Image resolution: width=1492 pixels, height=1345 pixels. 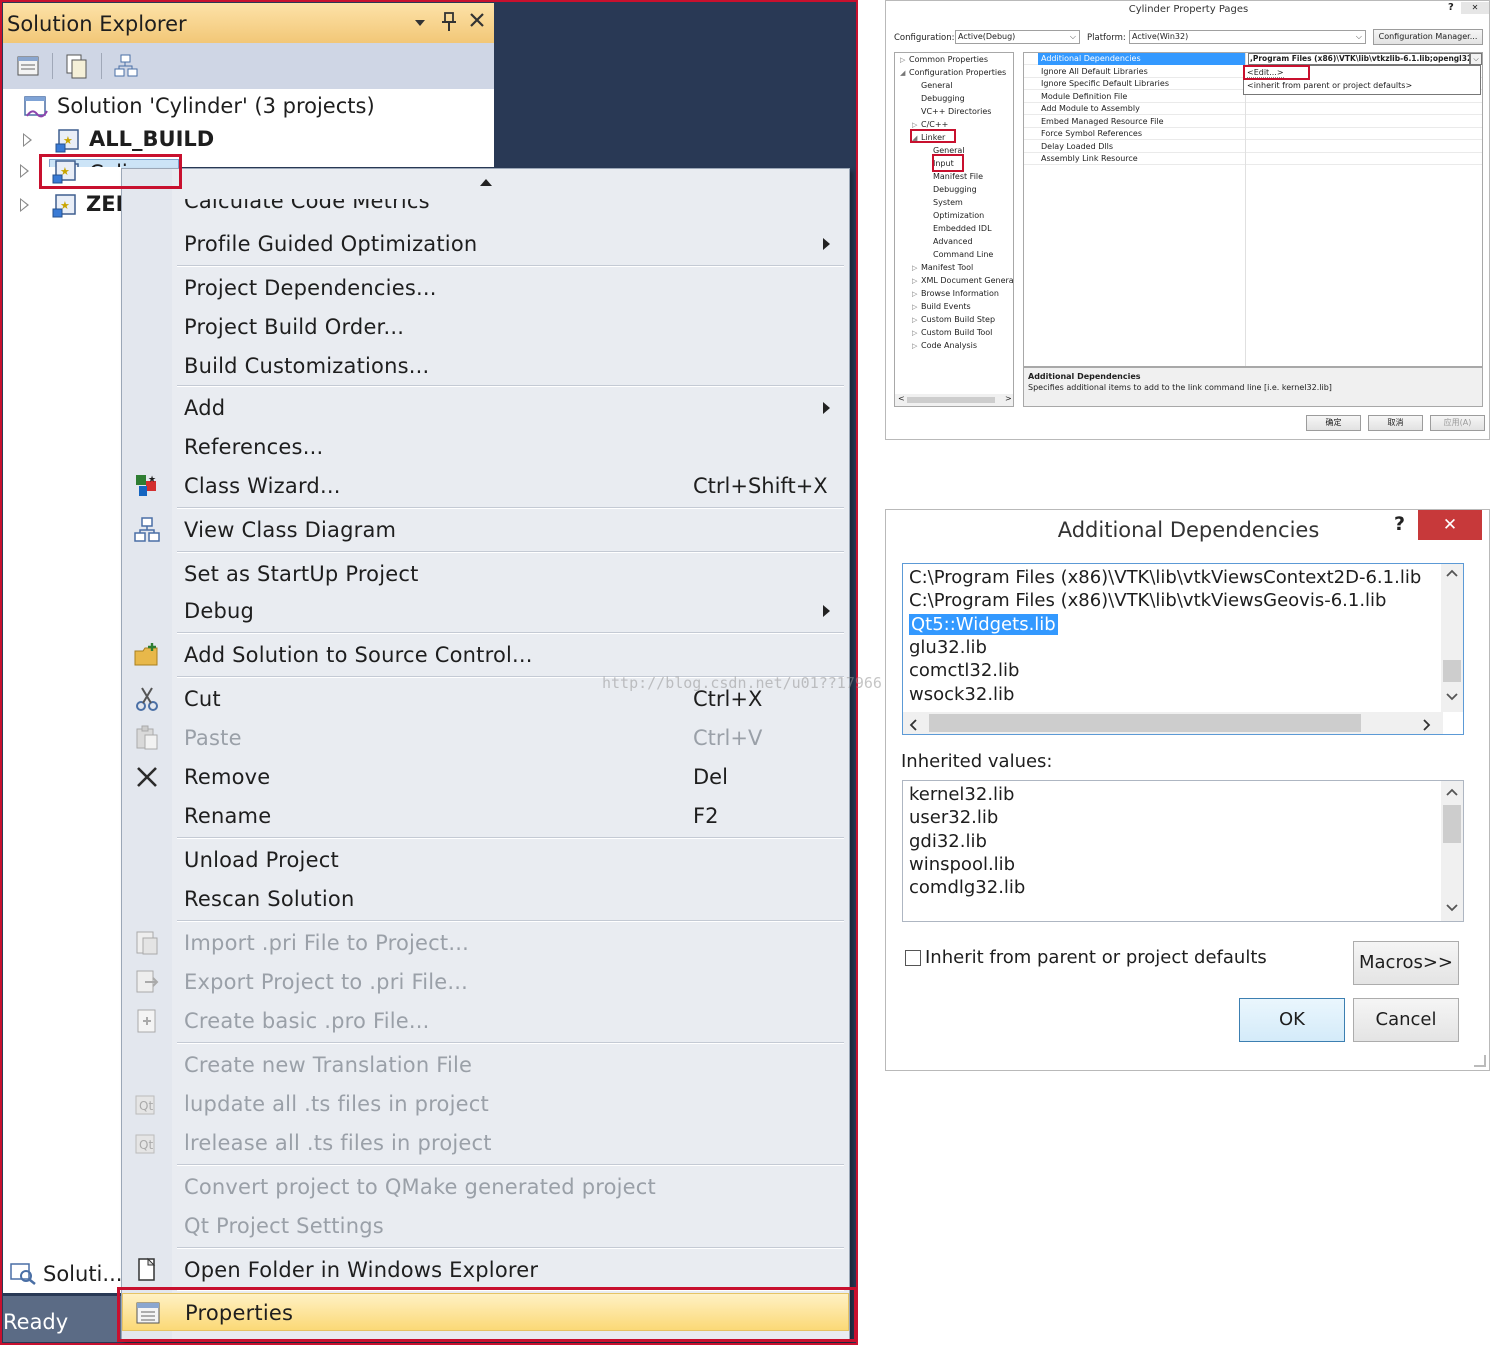 What do you see at coordinates (76, 66) in the screenshot?
I see `show-all-files-icon` at bounding box center [76, 66].